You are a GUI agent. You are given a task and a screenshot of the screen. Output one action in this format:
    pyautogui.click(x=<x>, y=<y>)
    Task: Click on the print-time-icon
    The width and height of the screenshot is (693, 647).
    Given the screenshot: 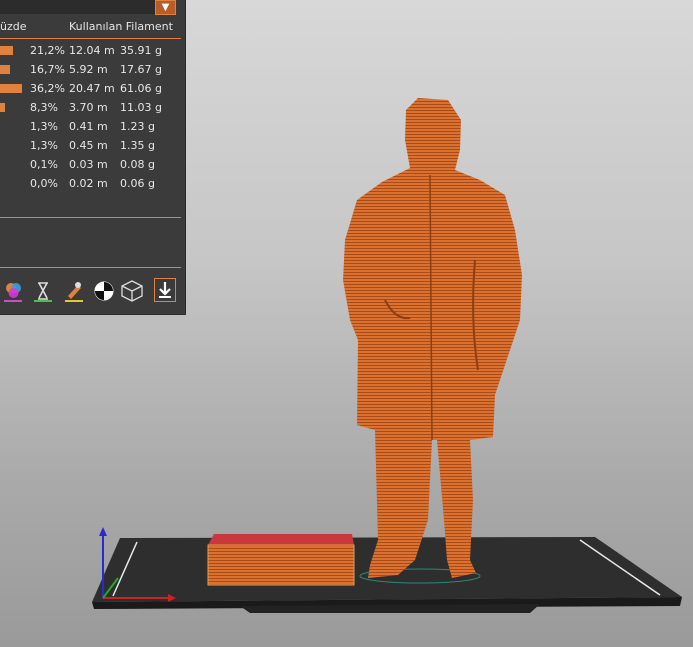 What is the action you would take?
    pyautogui.click(x=43, y=291)
    